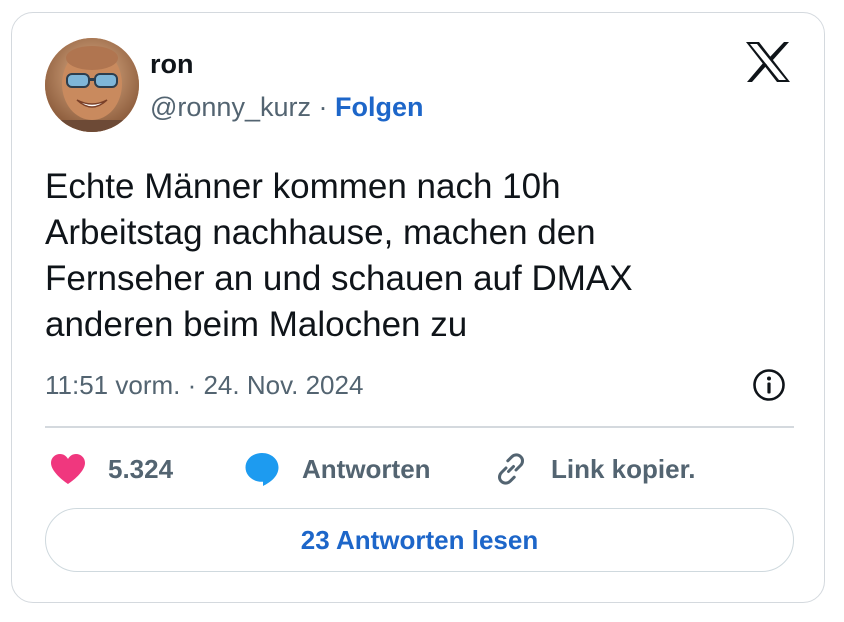 The image size is (844, 622). I want to click on handle-line: @ronny_kurz · Folgen, so click(287, 107).